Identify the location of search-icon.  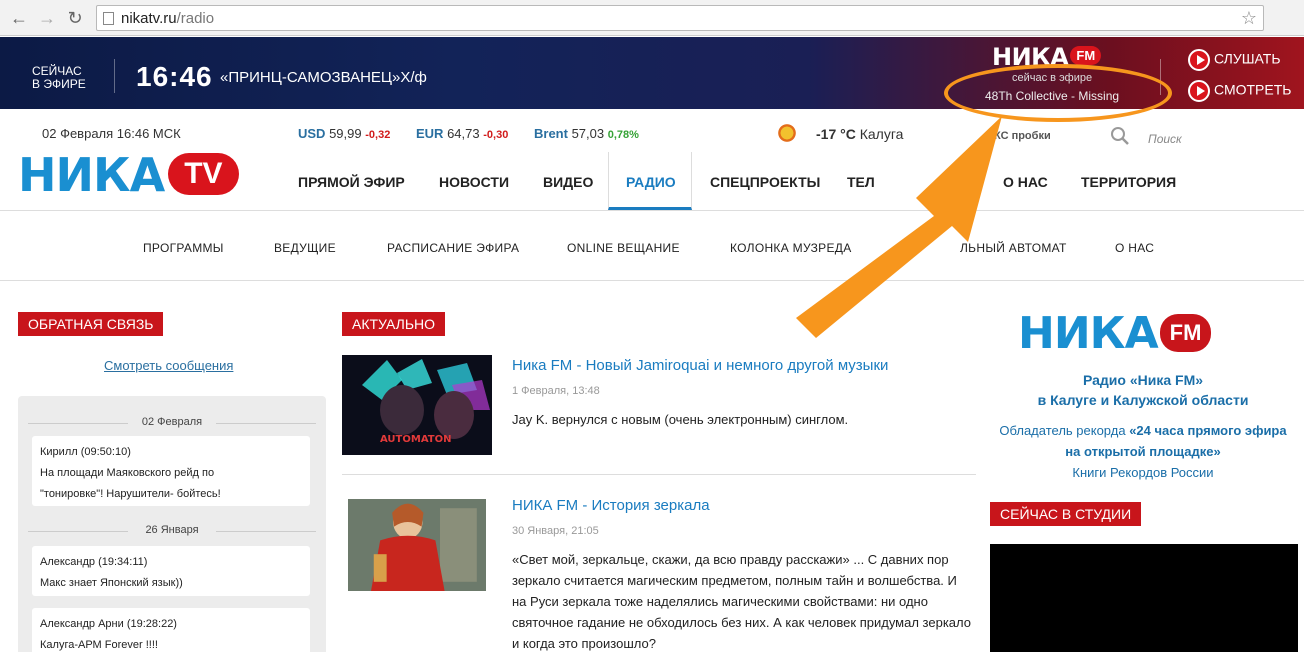
(1120, 136).